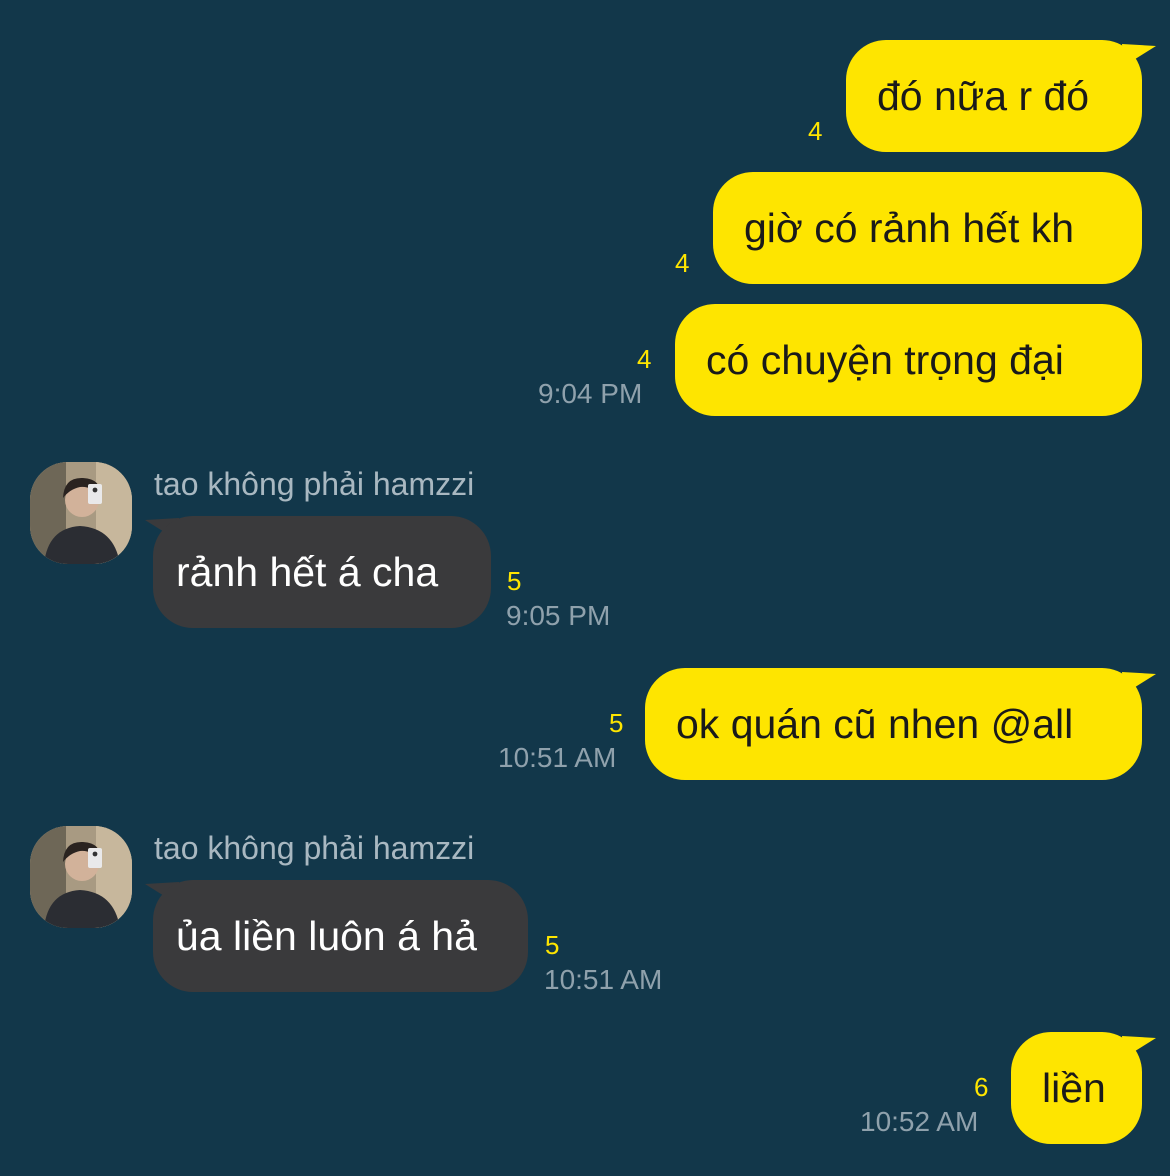  What do you see at coordinates (1076, 1088) in the screenshot?
I see `message-bubble: liền` at bounding box center [1076, 1088].